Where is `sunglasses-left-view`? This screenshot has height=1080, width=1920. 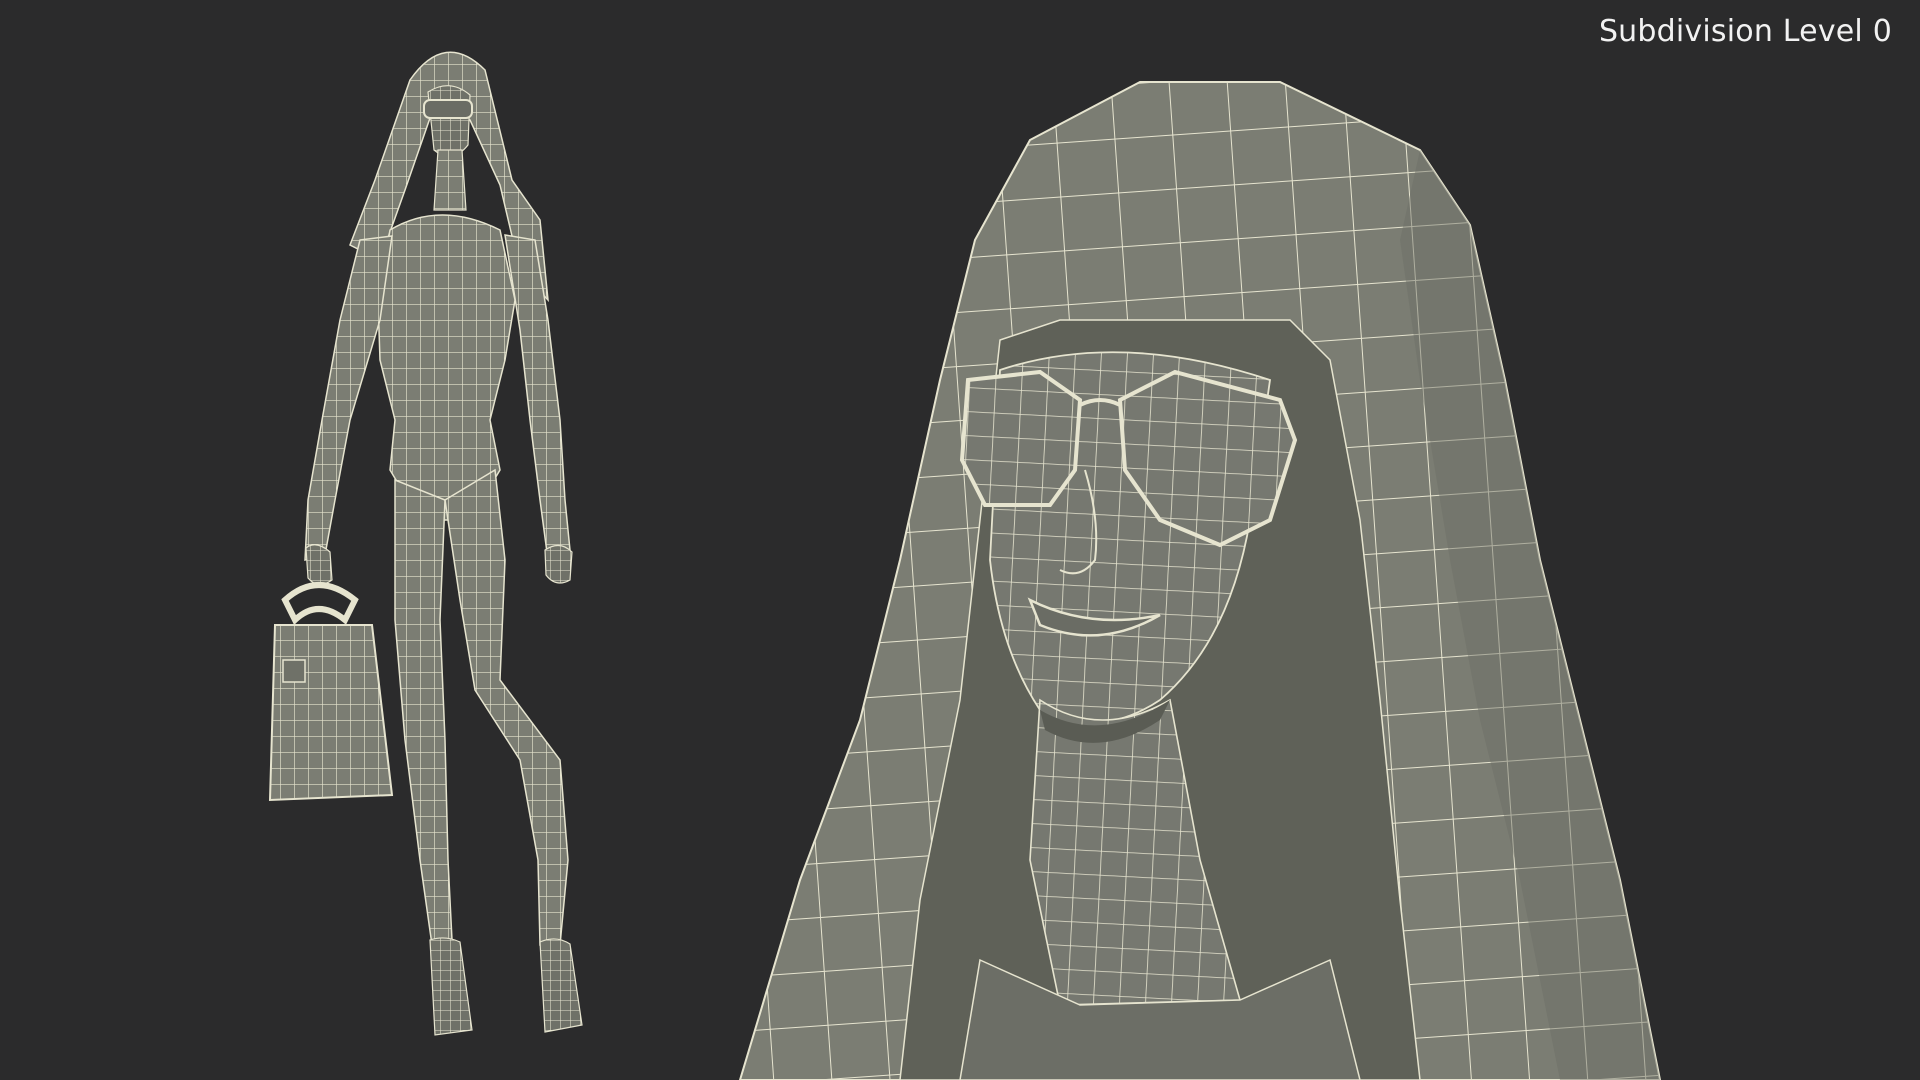
sunglasses-left-view is located at coordinates (448, 109).